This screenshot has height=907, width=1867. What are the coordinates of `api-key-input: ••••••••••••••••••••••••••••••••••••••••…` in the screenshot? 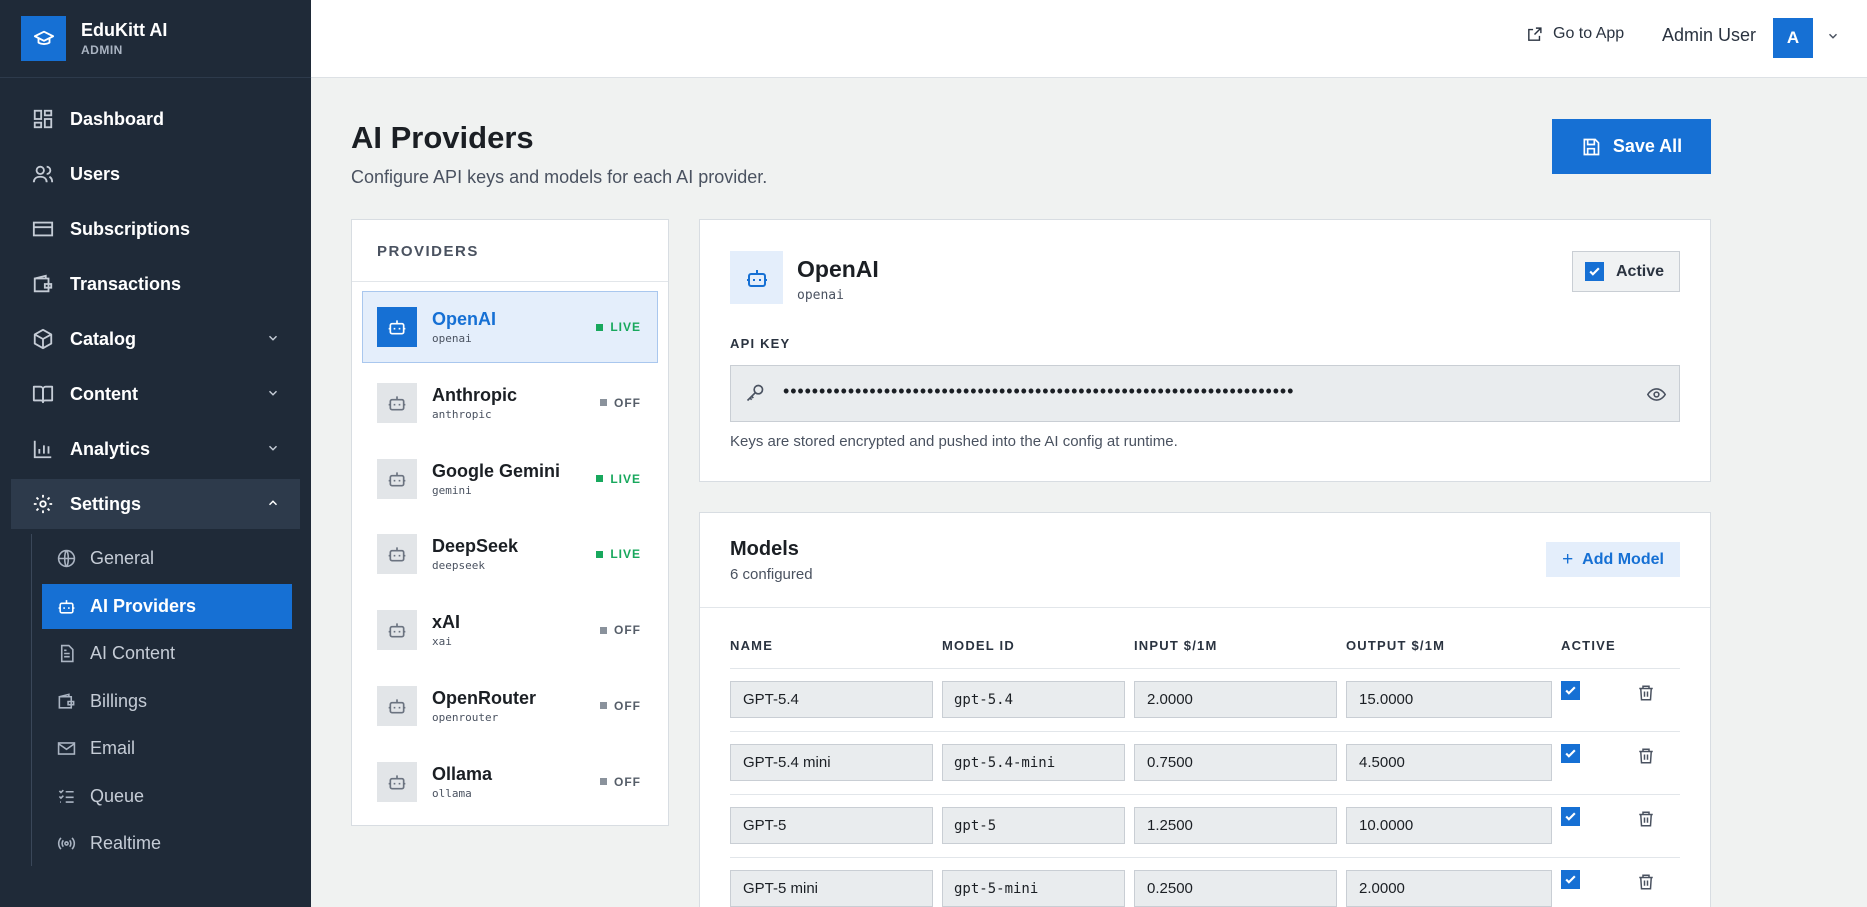 It's located at (1205, 393).